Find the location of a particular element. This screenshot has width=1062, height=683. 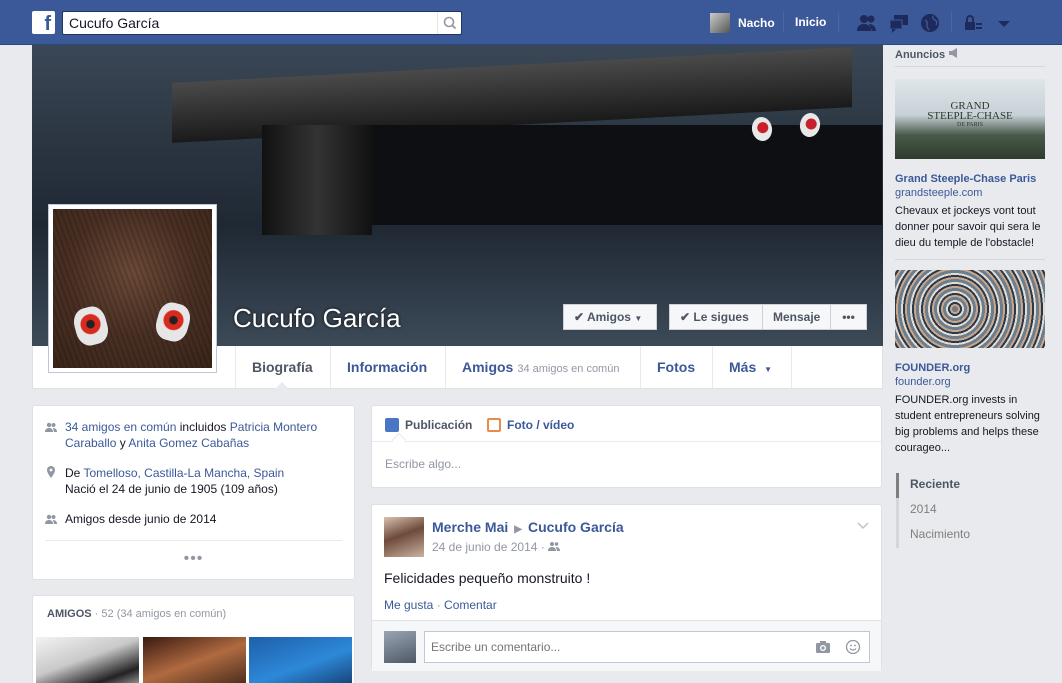

friends-since-icon is located at coordinates (51, 519).